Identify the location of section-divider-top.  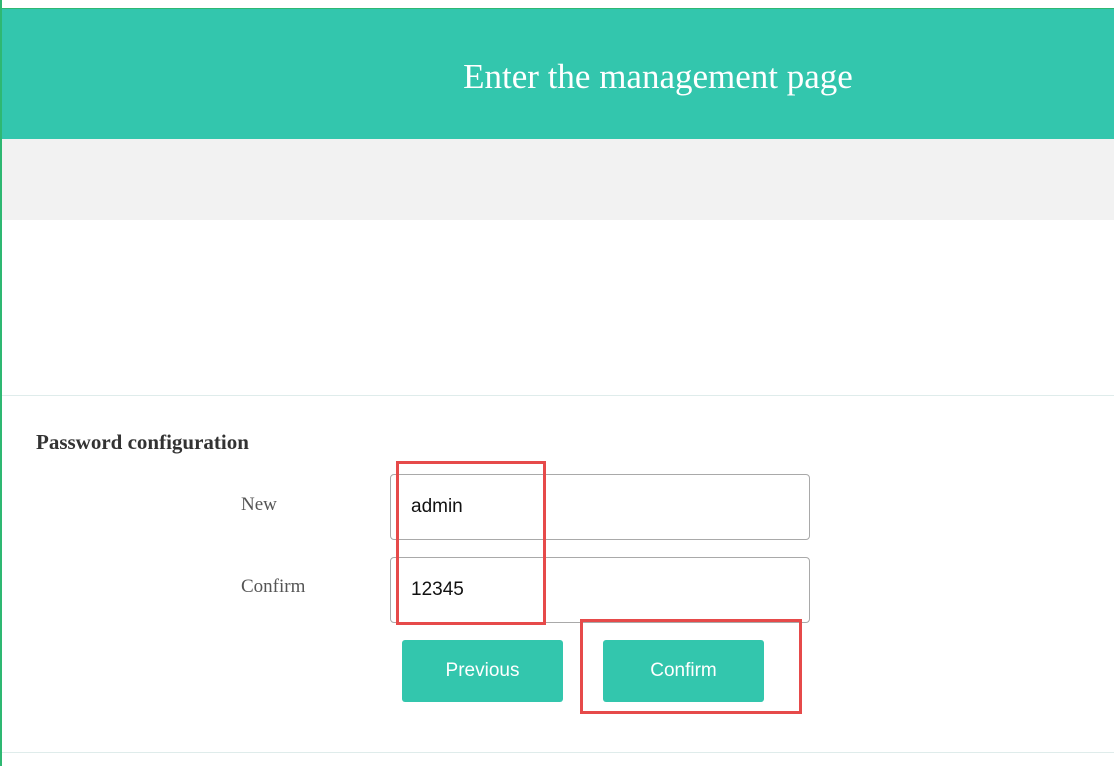
(558, 395).